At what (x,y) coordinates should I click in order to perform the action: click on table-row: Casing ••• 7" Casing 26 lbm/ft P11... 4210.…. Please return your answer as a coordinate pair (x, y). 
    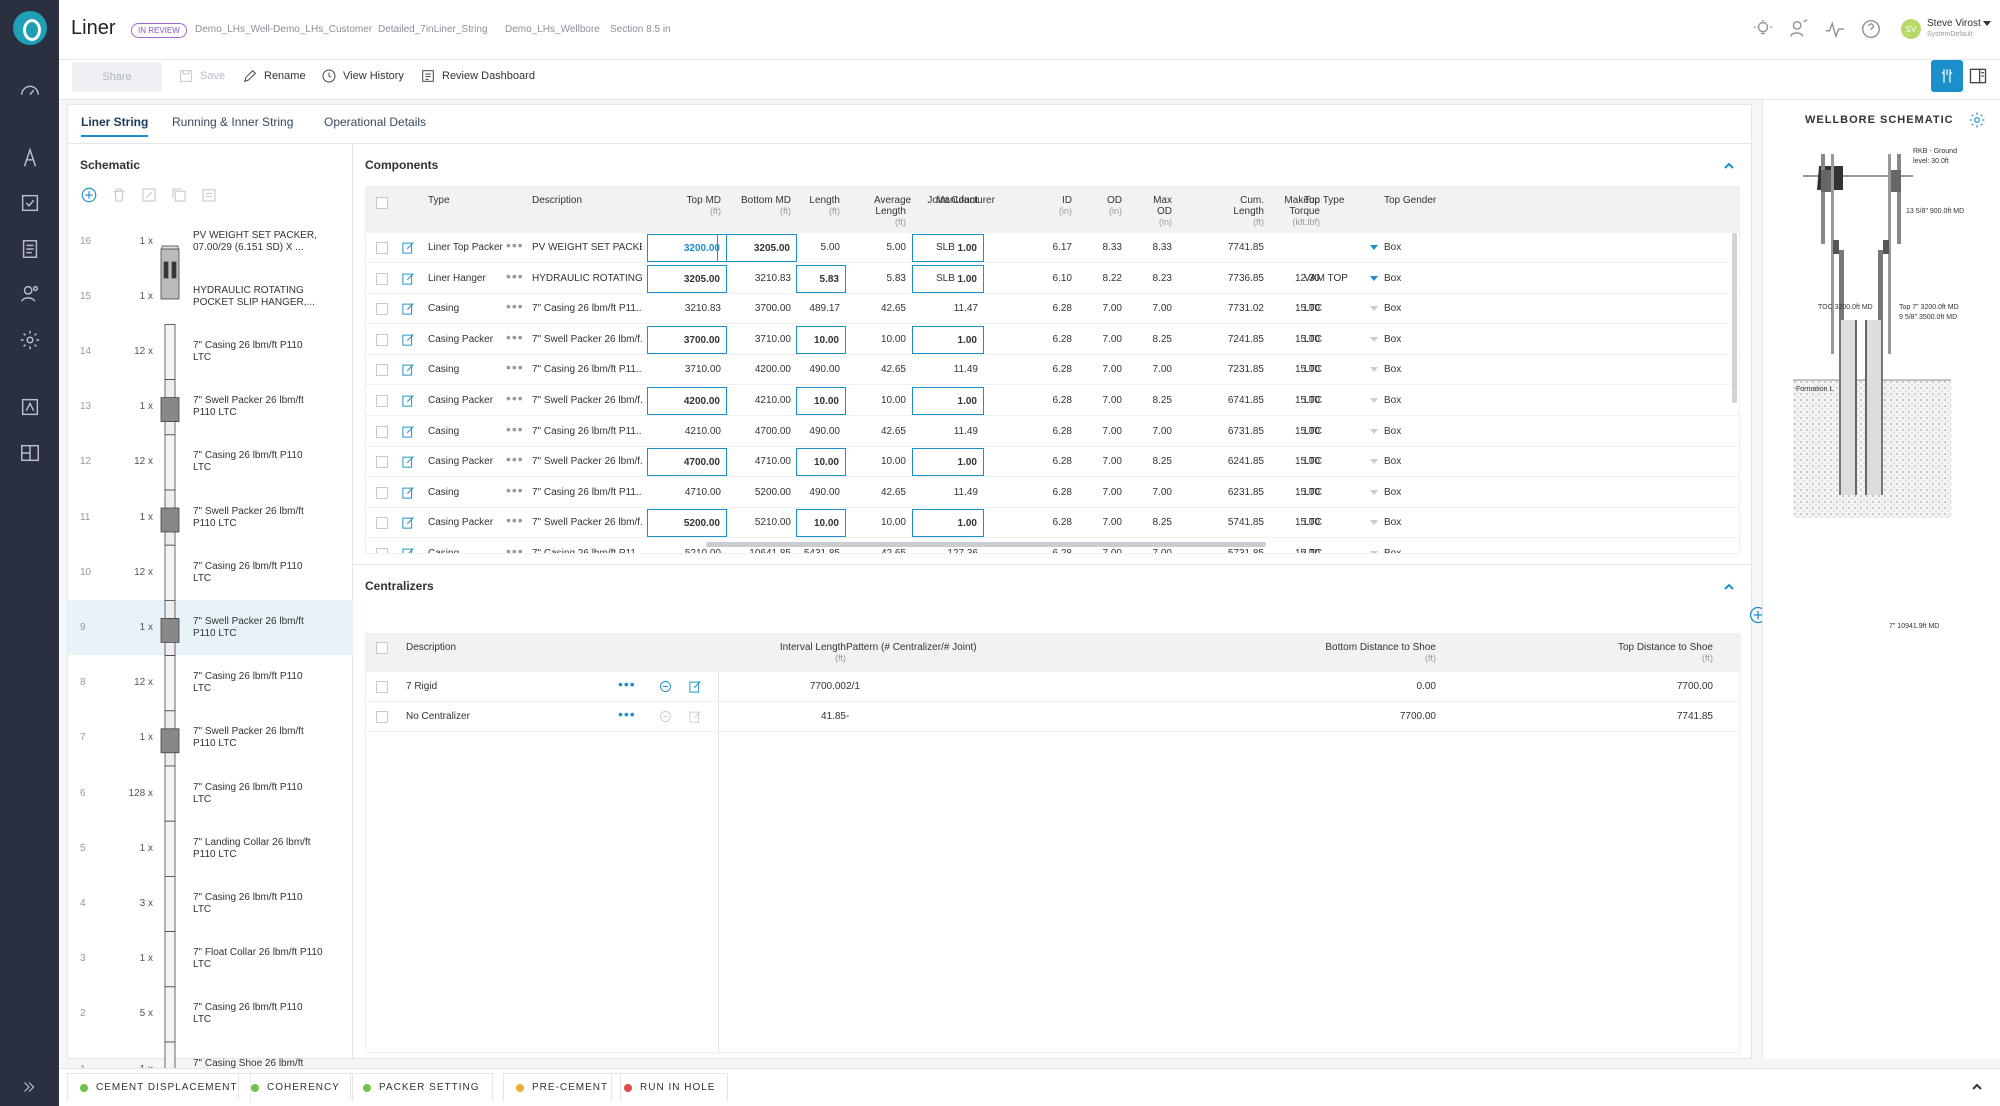
    Looking at the image, I should click on (1052, 432).